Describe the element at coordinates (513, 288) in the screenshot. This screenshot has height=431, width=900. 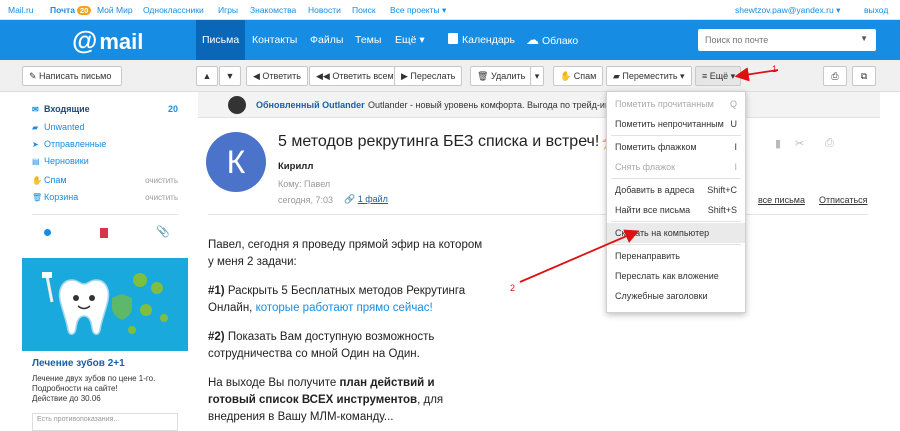
I see `annotation-label-2: 2` at that location.